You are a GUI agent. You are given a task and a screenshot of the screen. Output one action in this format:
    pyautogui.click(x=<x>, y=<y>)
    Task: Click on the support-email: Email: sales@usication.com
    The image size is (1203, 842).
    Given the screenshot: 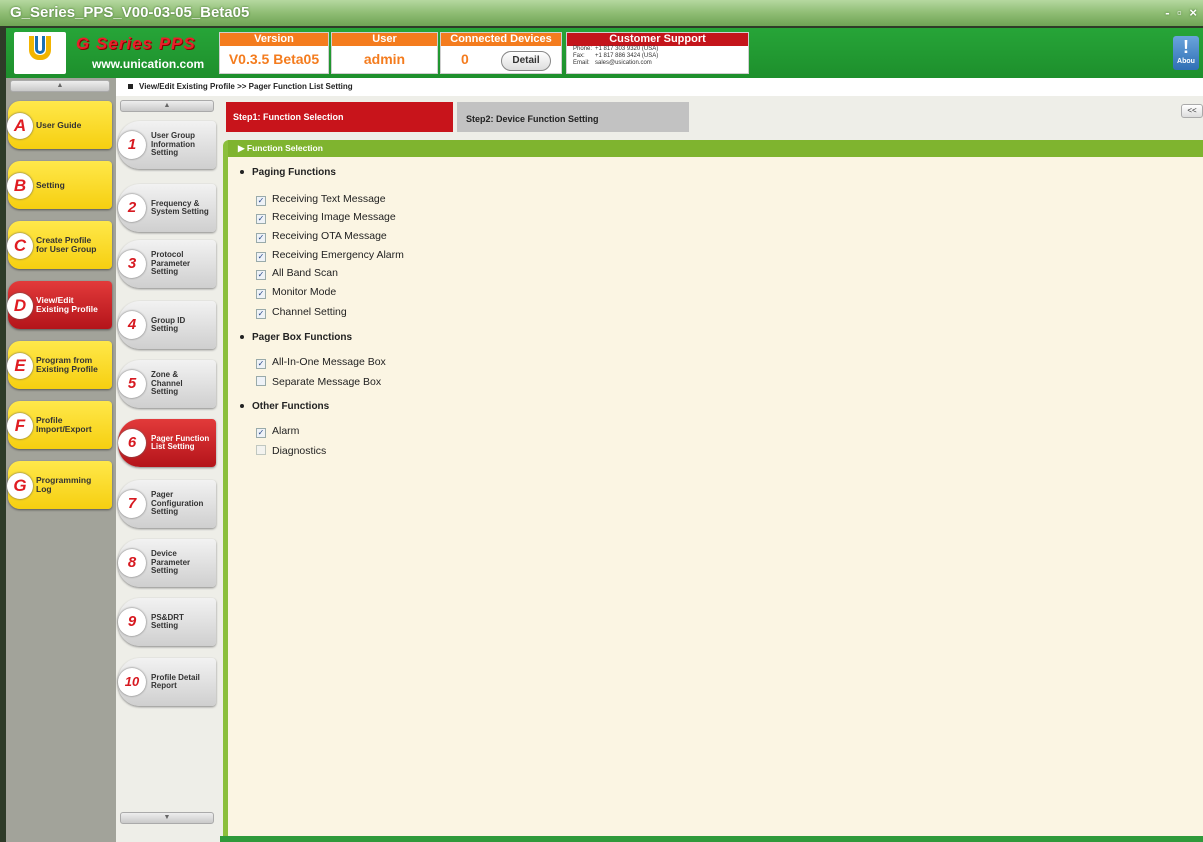 What is the action you would take?
    pyautogui.click(x=612, y=63)
    